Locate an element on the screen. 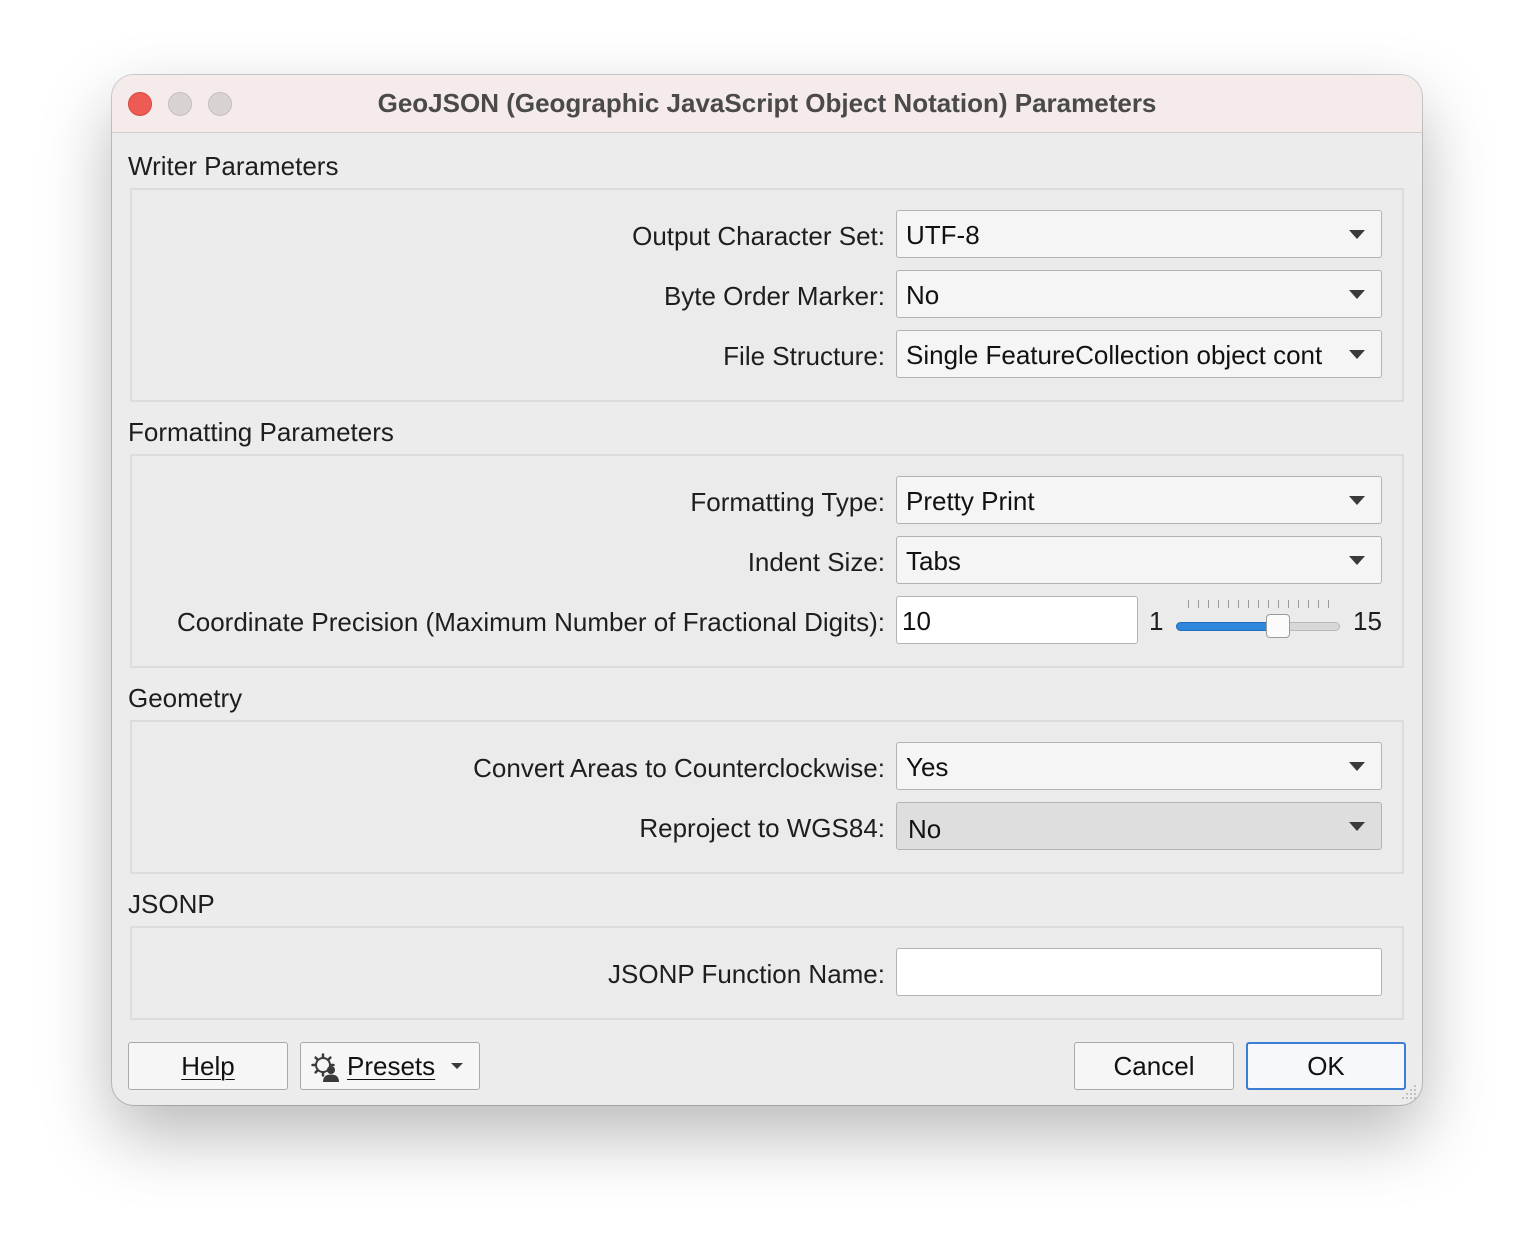  ok-button: OK is located at coordinates (1326, 1066).